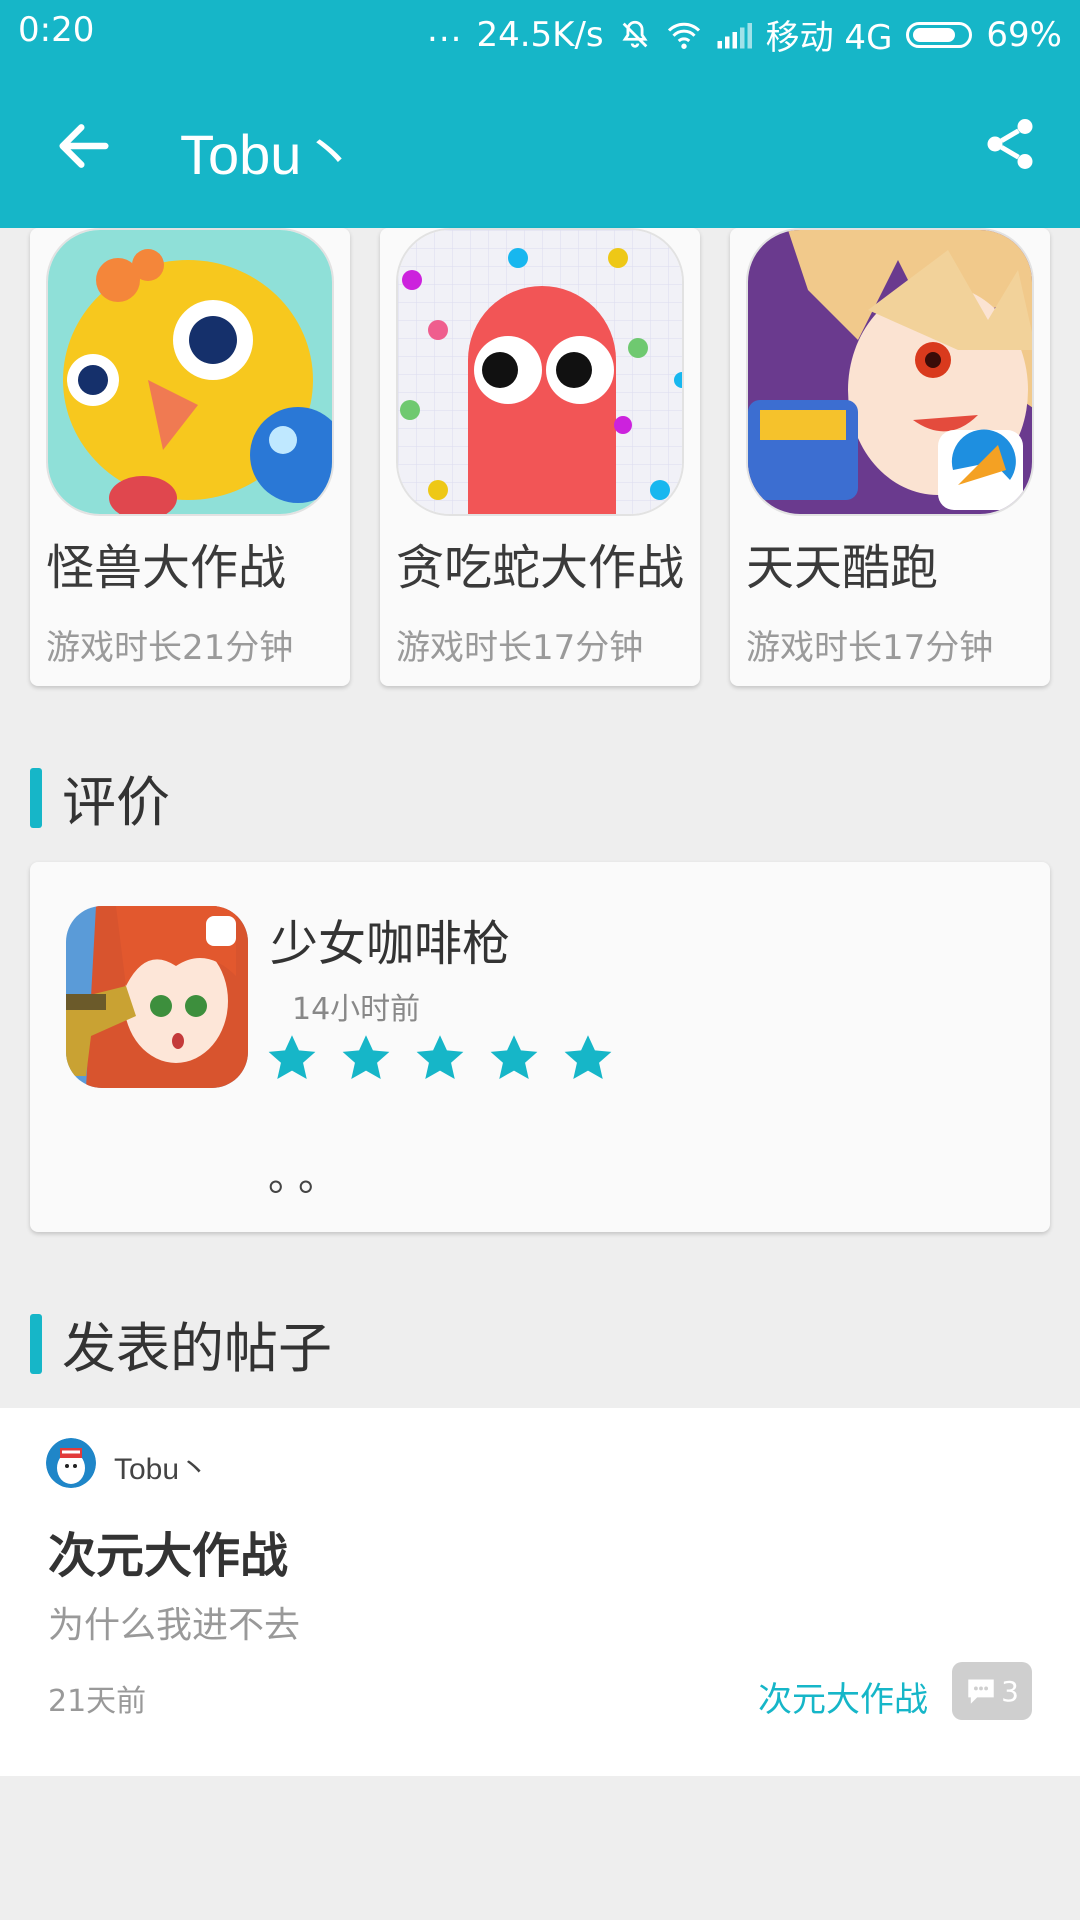  What do you see at coordinates (981, 1691) in the screenshot?
I see `comment-icon` at bounding box center [981, 1691].